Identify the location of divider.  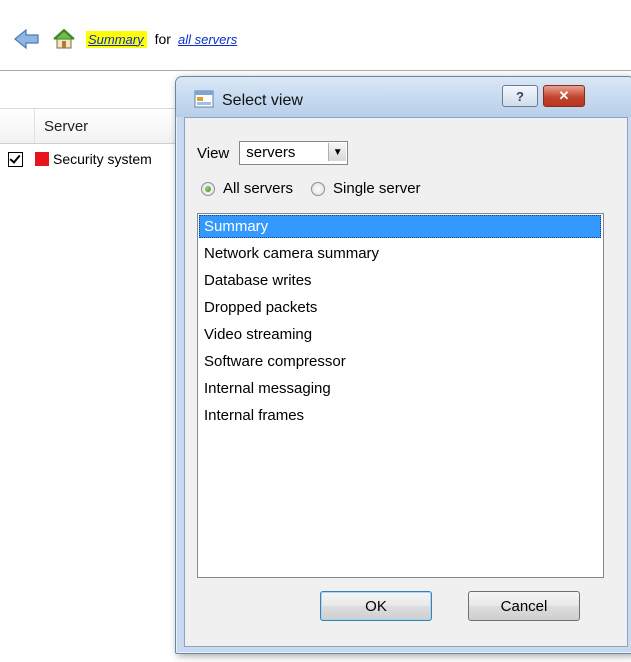
(315, 70).